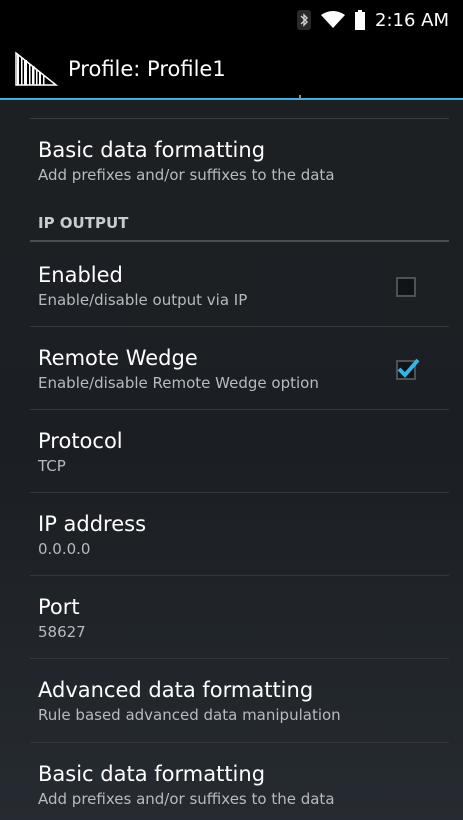  What do you see at coordinates (52, 466) in the screenshot?
I see `pref-summary: TCP` at bounding box center [52, 466].